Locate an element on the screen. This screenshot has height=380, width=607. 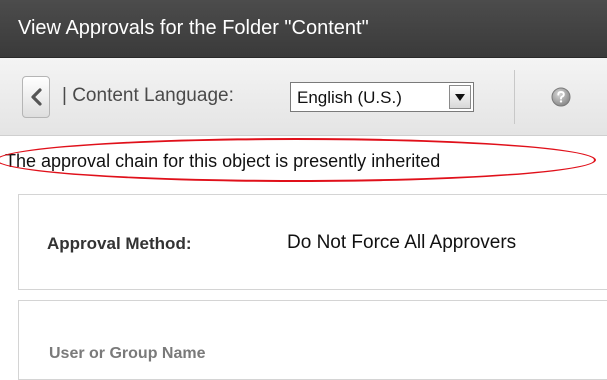
red-highlight-ellipse is located at coordinates (298, 160).